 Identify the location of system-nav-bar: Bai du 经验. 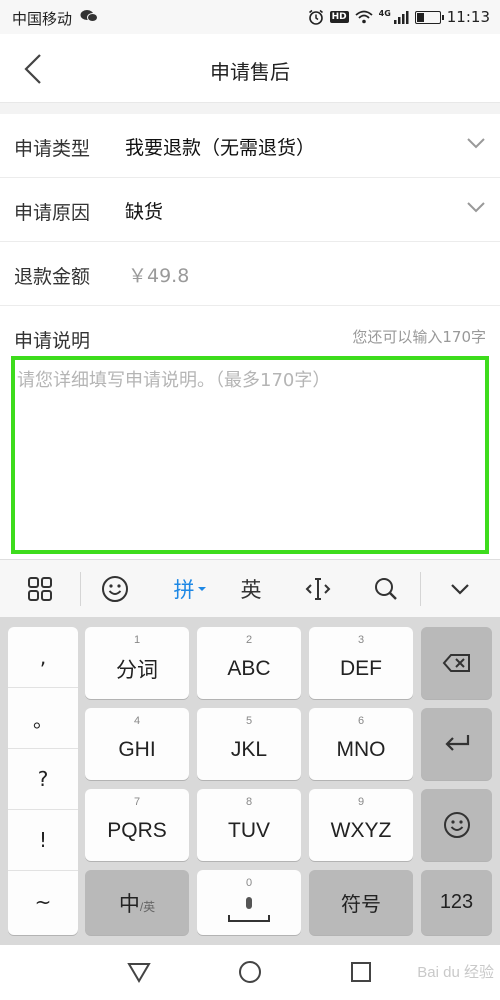
(250, 972).